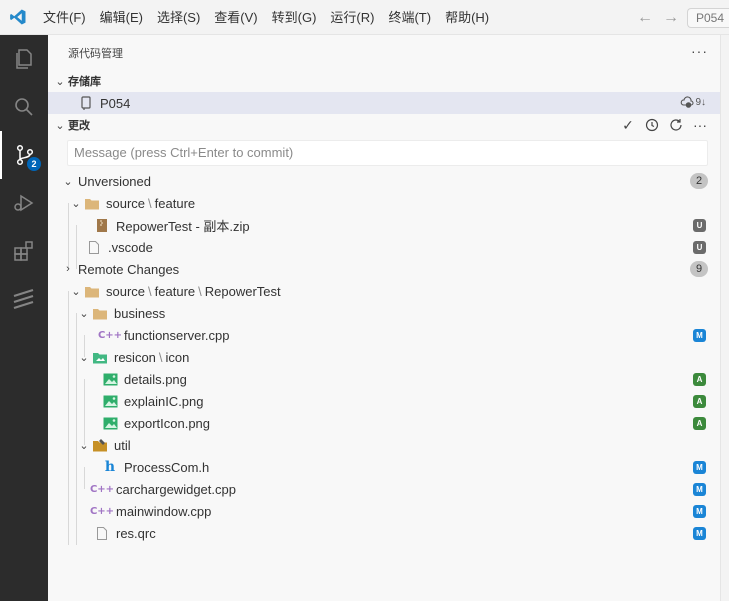 The width and height of the screenshot is (729, 601). Describe the element at coordinates (628, 125) in the screenshot. I see `commit-check-icon: ✓` at that location.